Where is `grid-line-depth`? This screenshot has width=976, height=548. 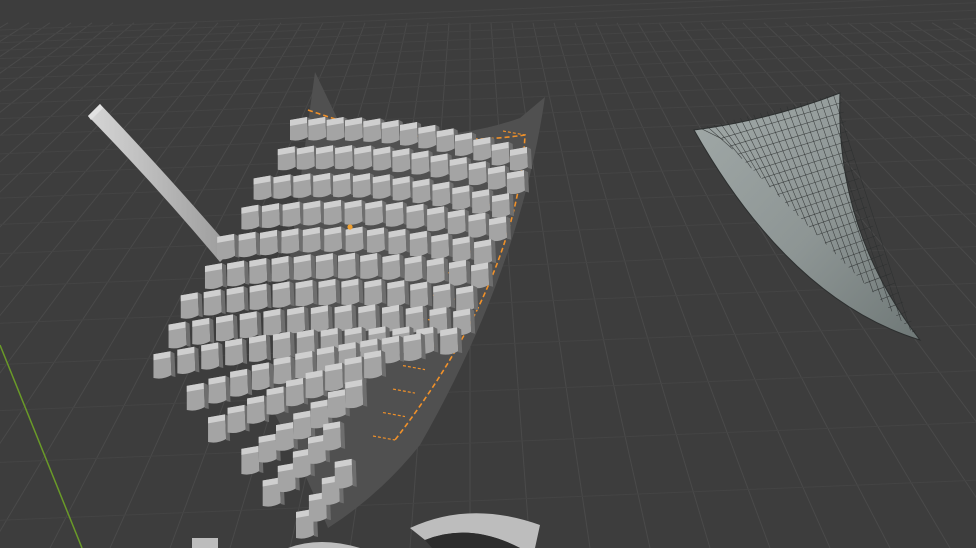
grid-line-depth is located at coordinates (4, 25).